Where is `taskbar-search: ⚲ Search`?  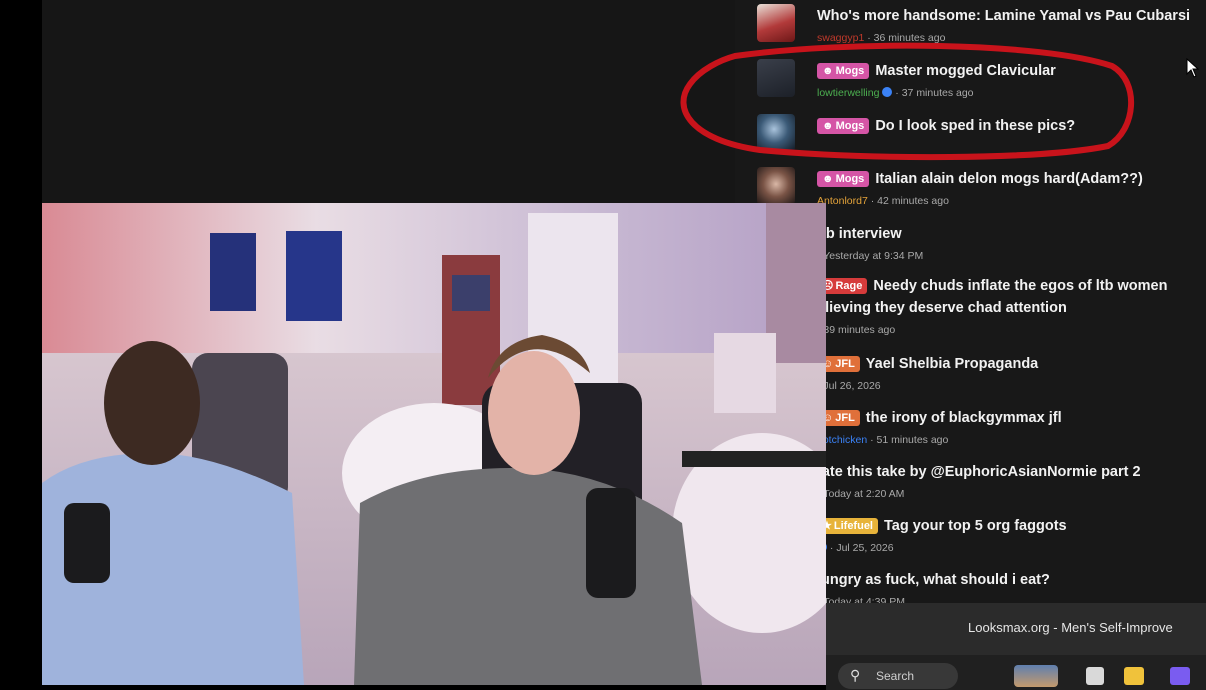
taskbar-search: ⚲ Search is located at coordinates (898, 676).